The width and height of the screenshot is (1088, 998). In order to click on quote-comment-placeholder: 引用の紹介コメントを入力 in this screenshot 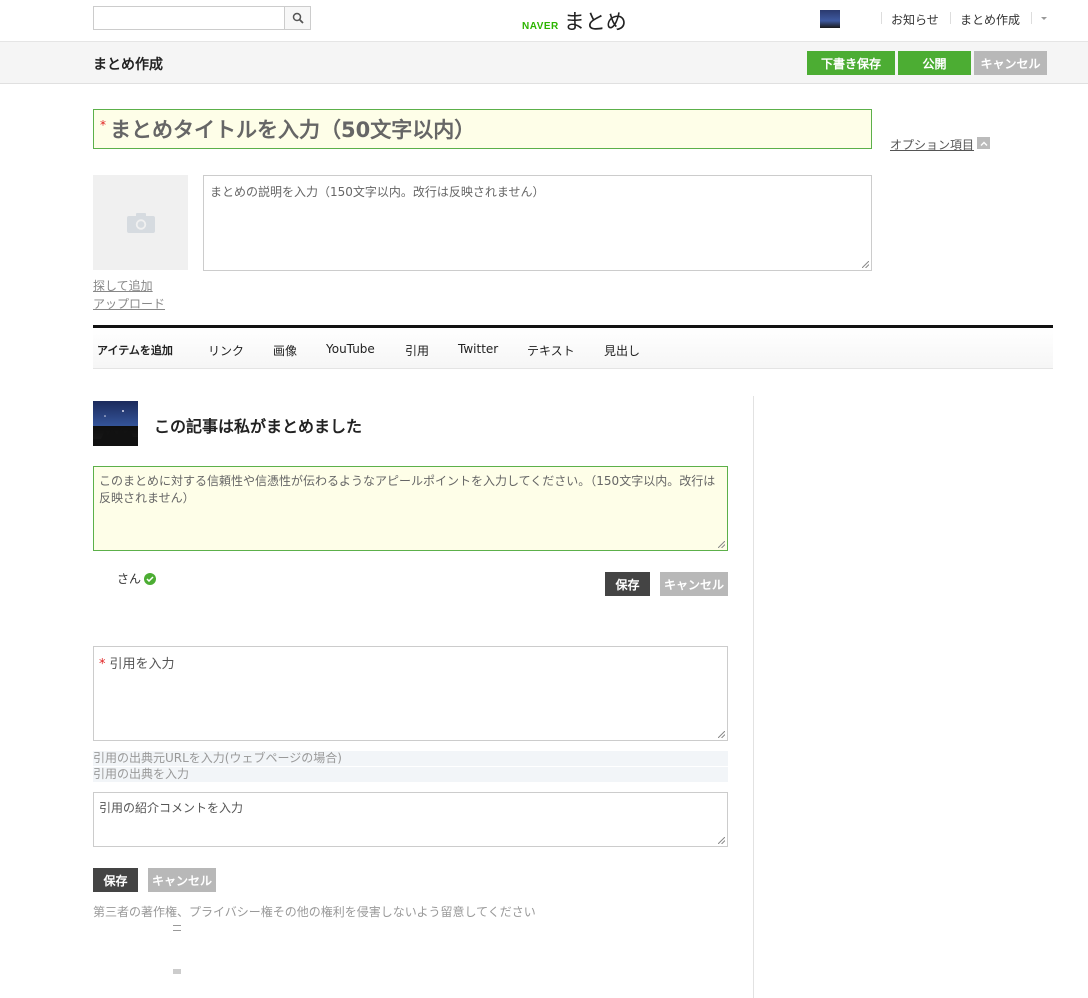, I will do `click(171, 808)`.